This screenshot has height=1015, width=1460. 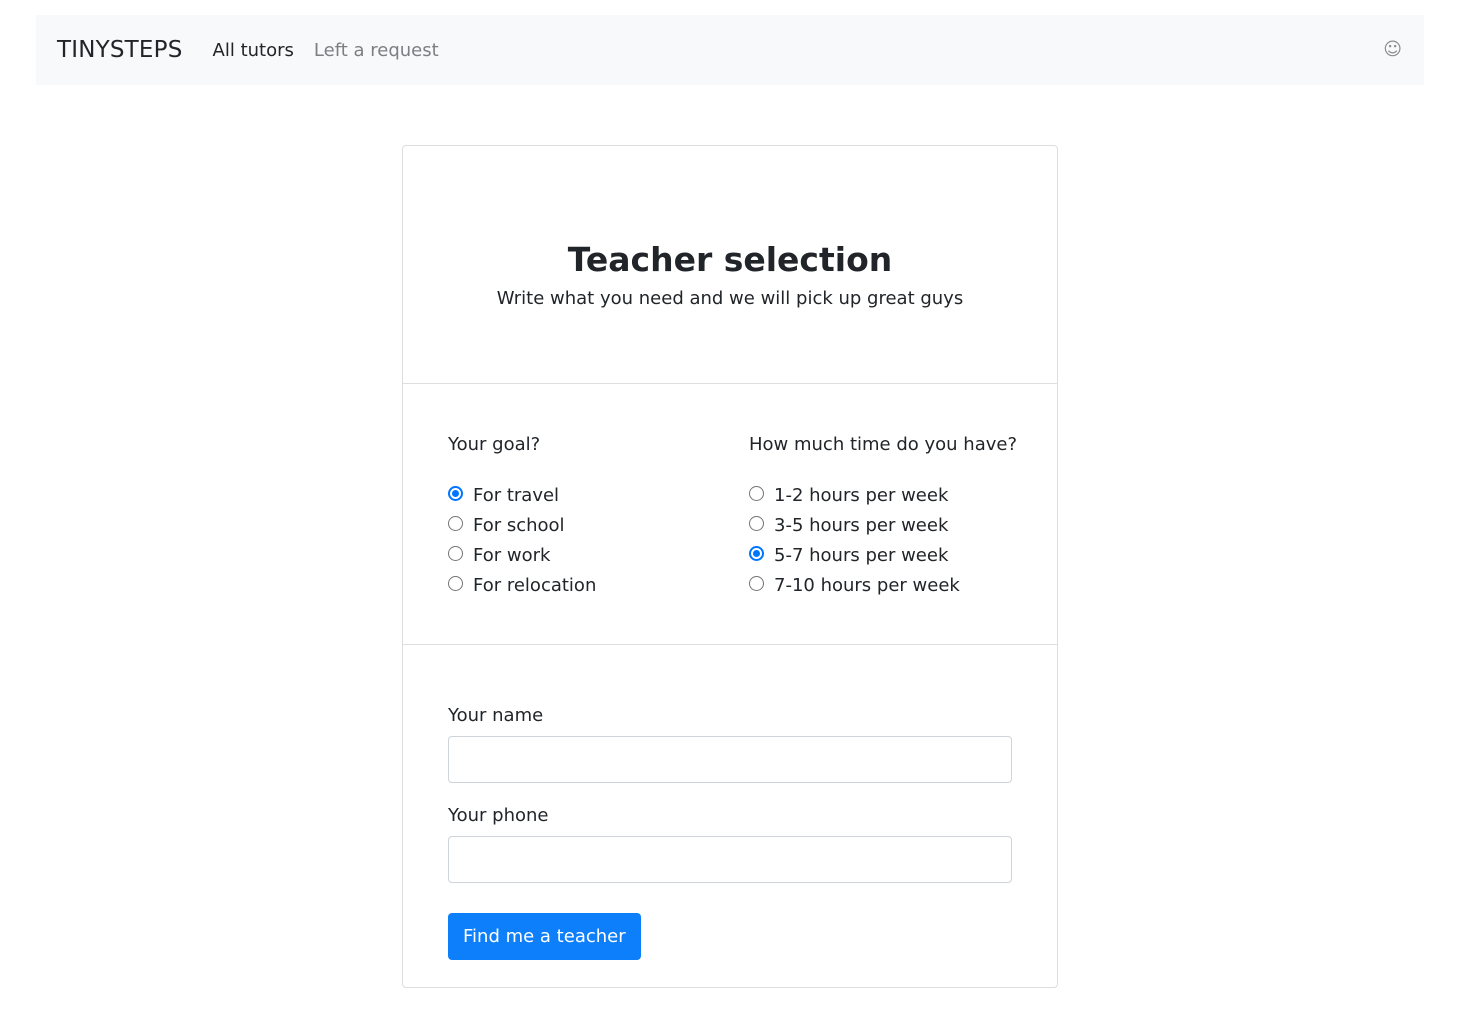 What do you see at coordinates (544, 936) in the screenshot?
I see `find-teacher-button: Find me a teacher` at bounding box center [544, 936].